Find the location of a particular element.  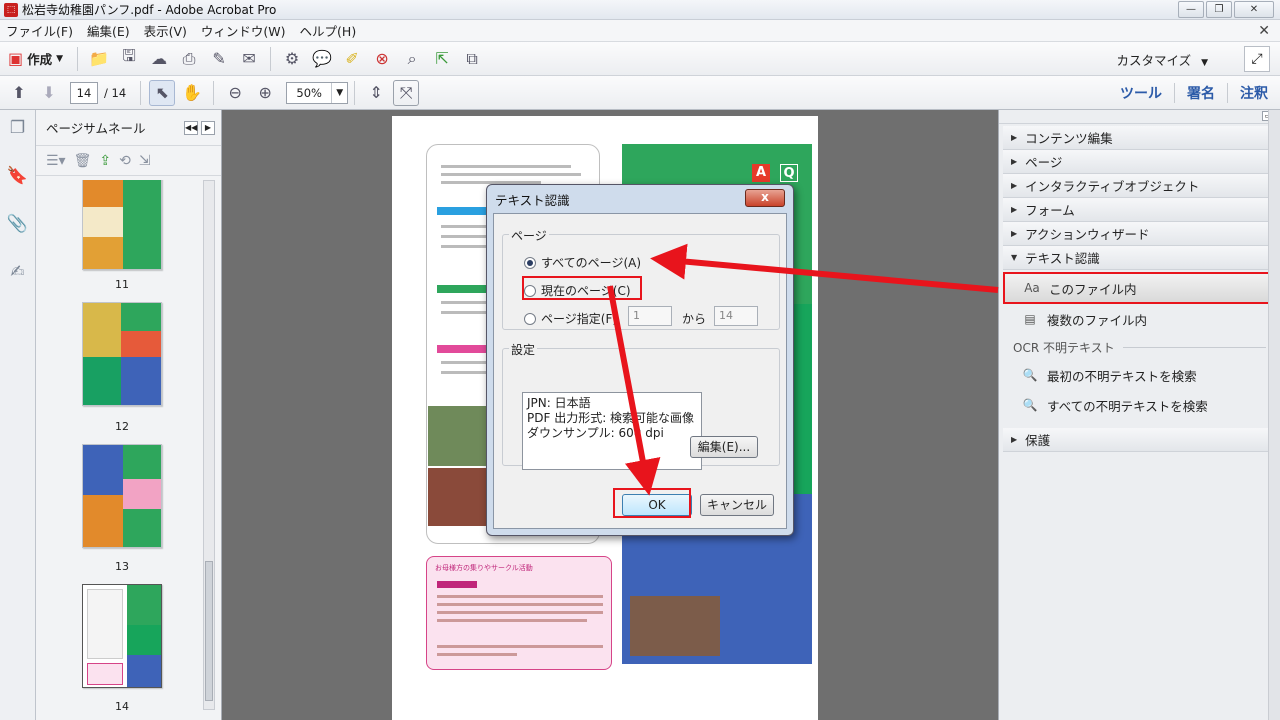

comment-link: 注釈 is located at coordinates (1253, 93).